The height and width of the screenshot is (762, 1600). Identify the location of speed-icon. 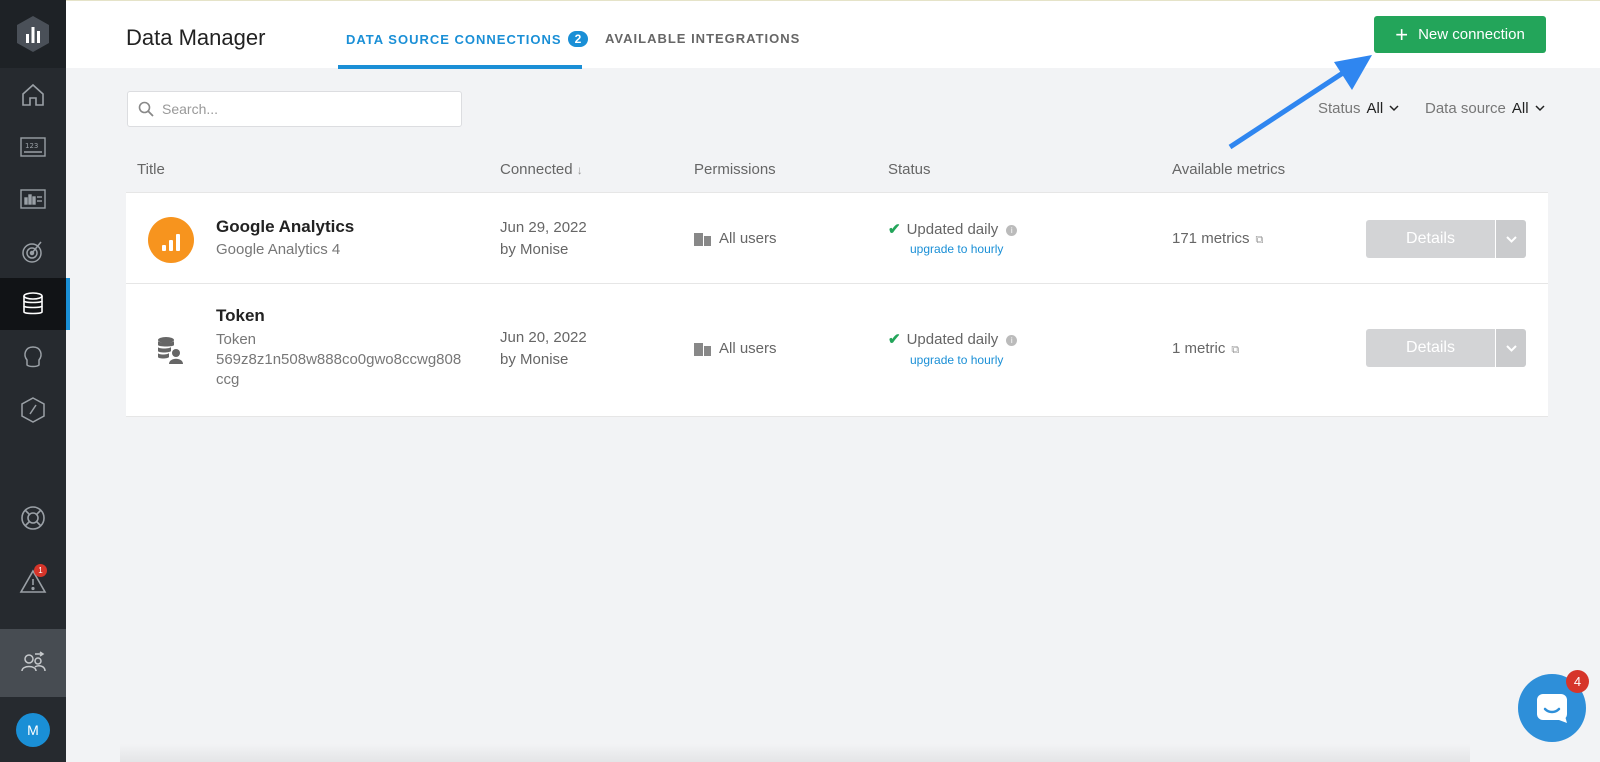
(33, 410).